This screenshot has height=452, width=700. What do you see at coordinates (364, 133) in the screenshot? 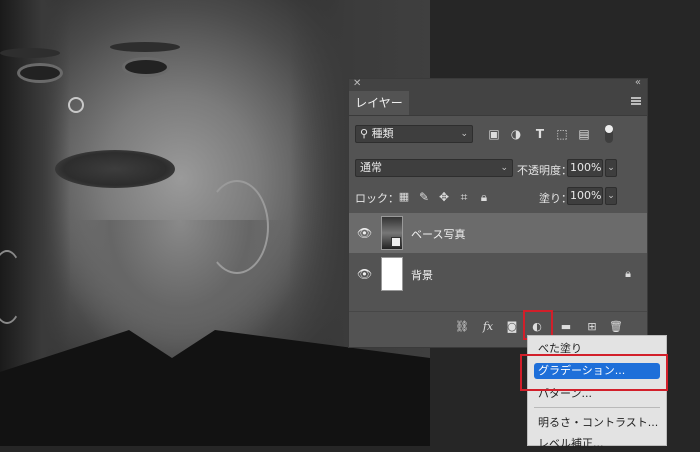
I see `search-icon: ⚲` at bounding box center [364, 133].